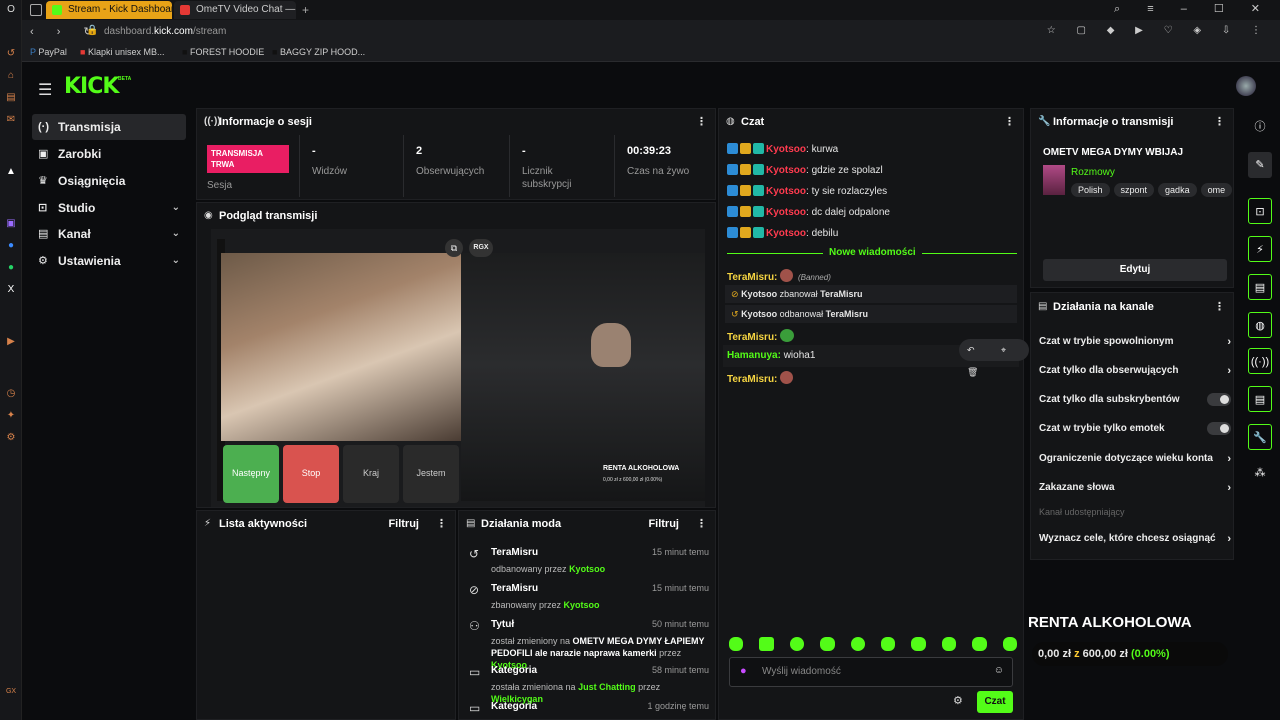 This screenshot has width=1280, height=720. What do you see at coordinates (11, 438) in the screenshot?
I see `settings-icon: ⚙` at bounding box center [11, 438].